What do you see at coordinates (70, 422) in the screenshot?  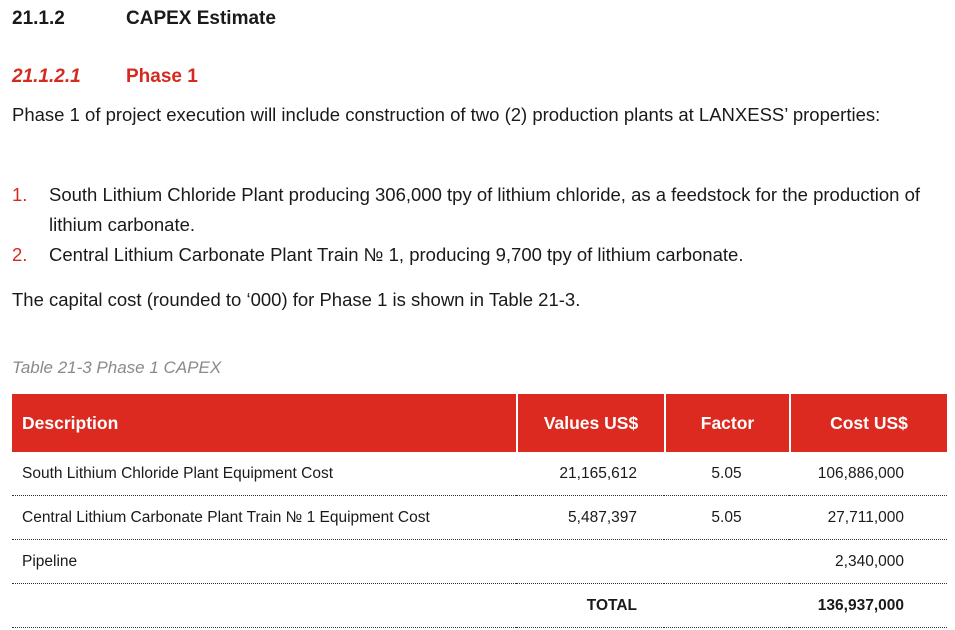 I see `header-description: Description` at bounding box center [70, 422].